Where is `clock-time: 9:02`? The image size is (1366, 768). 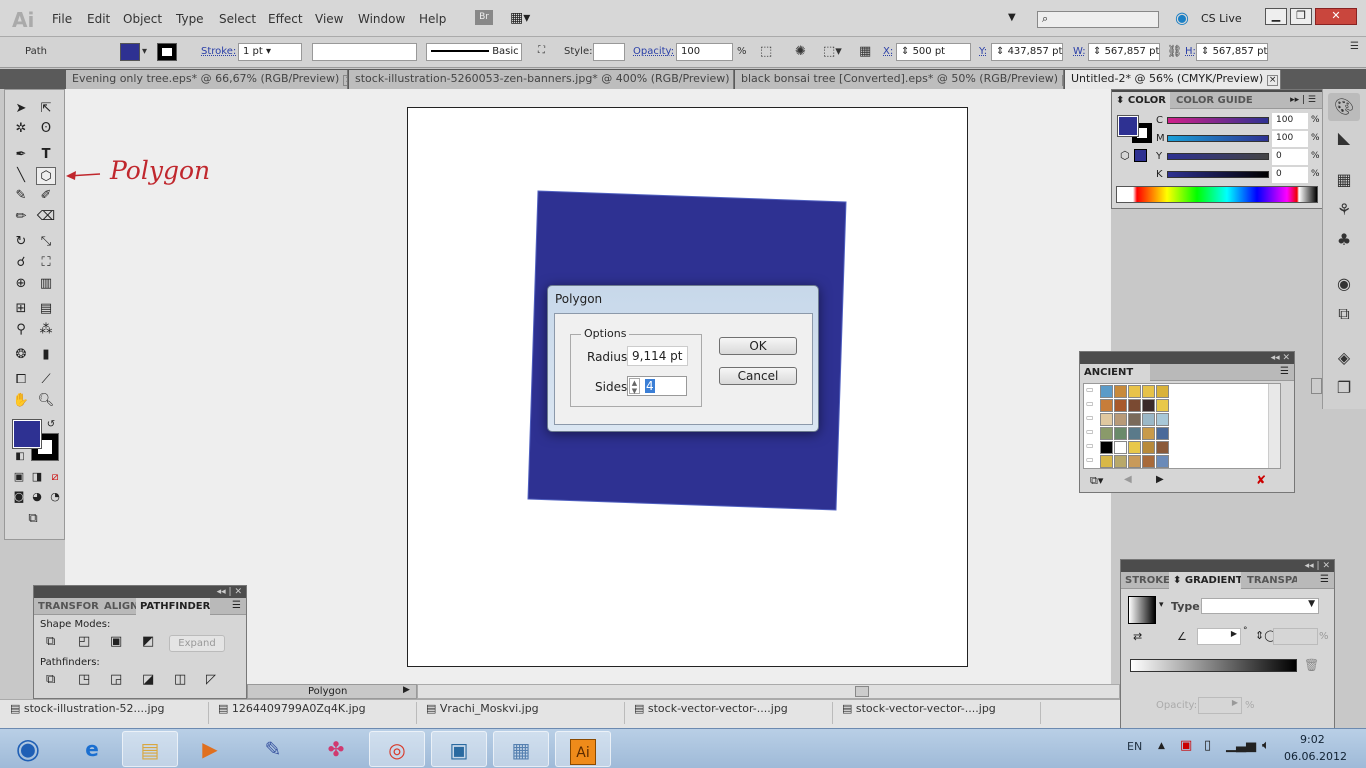
clock-time: 9:02 is located at coordinates (1312, 739).